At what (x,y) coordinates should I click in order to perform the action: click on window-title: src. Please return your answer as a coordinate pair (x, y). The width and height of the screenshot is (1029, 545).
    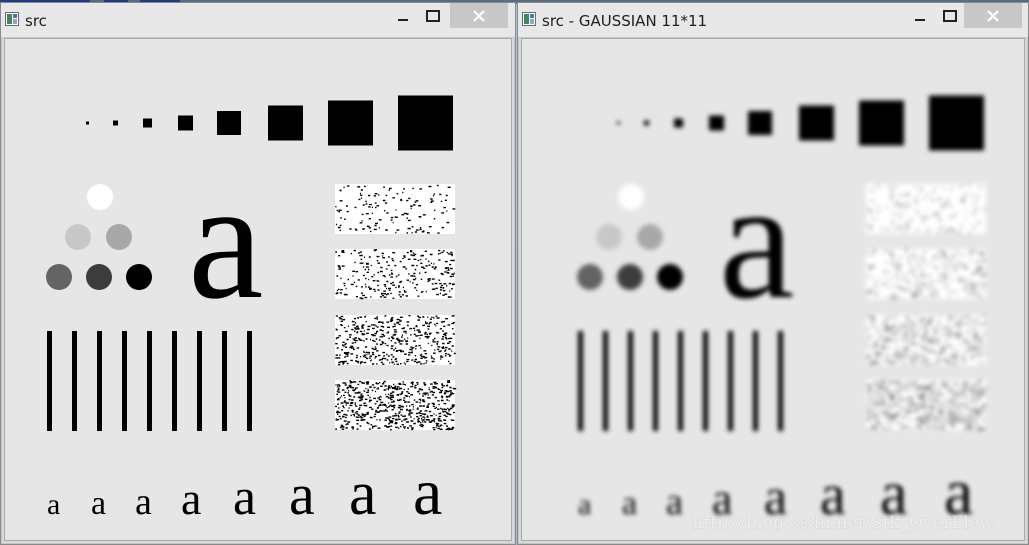
    Looking at the image, I should click on (36, 21).